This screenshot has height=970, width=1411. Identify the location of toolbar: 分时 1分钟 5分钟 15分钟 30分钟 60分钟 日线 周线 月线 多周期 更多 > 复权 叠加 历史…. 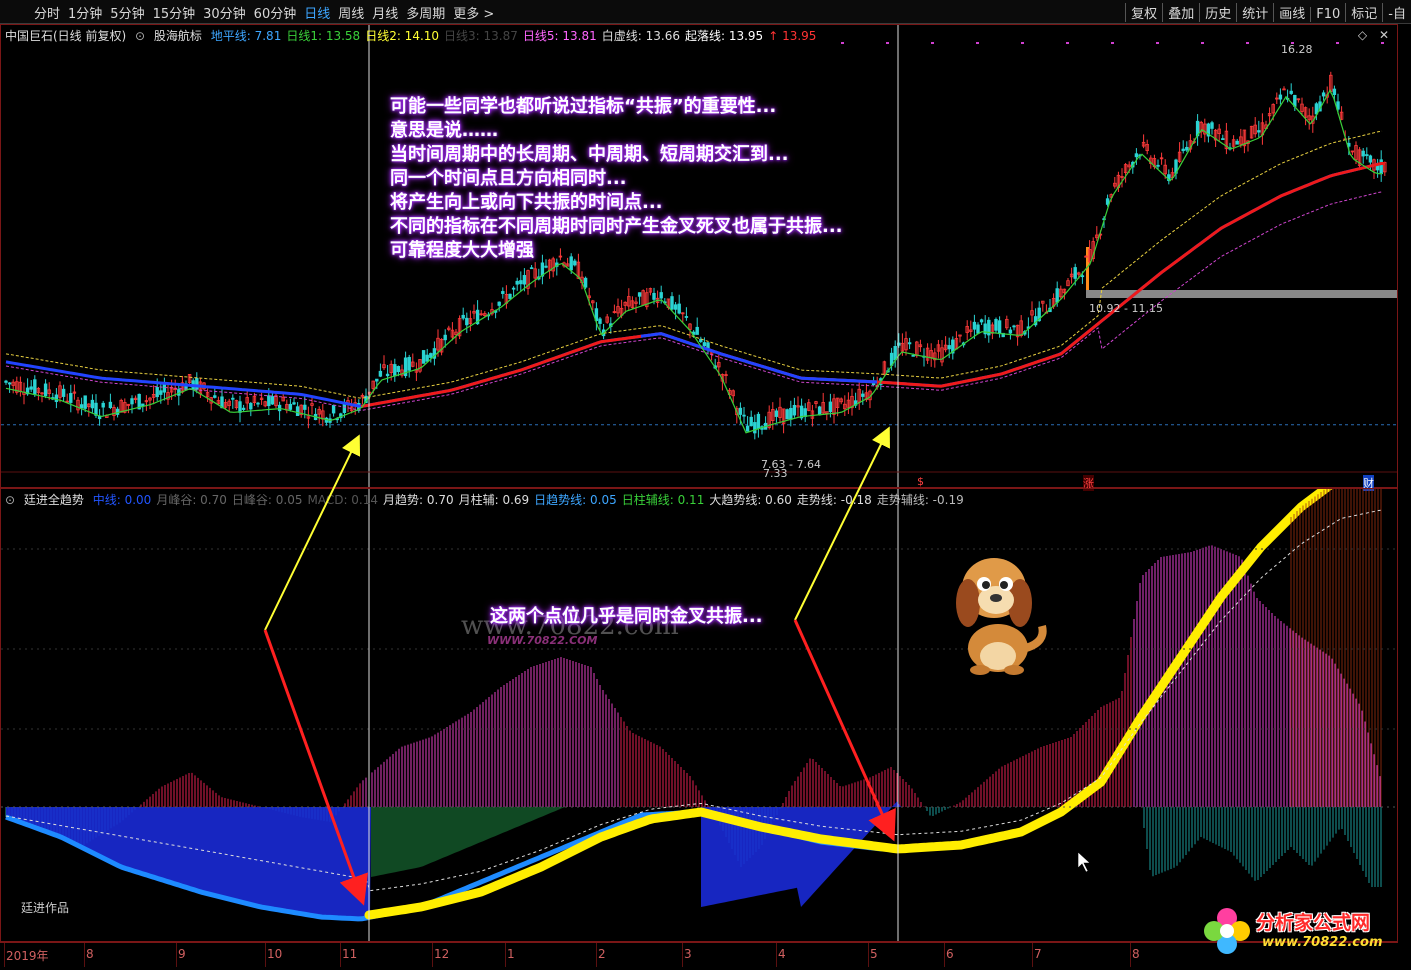
(705, 12).